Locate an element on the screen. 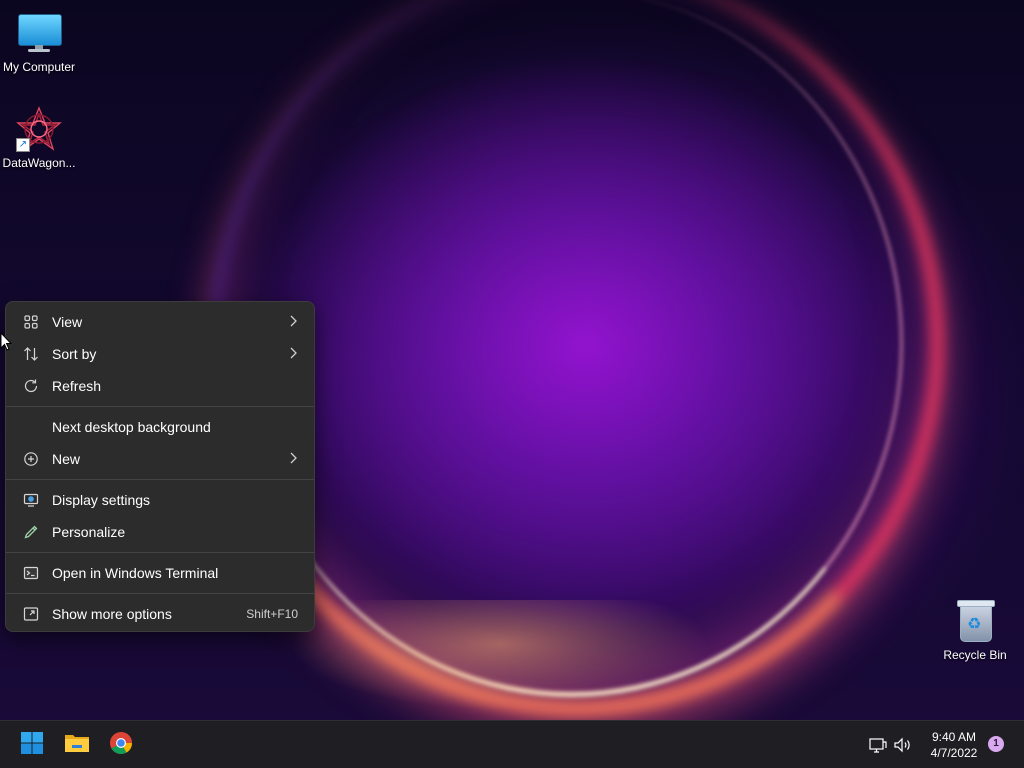 The height and width of the screenshot is (768, 1024). notification-badge: 1 is located at coordinates (996, 744).